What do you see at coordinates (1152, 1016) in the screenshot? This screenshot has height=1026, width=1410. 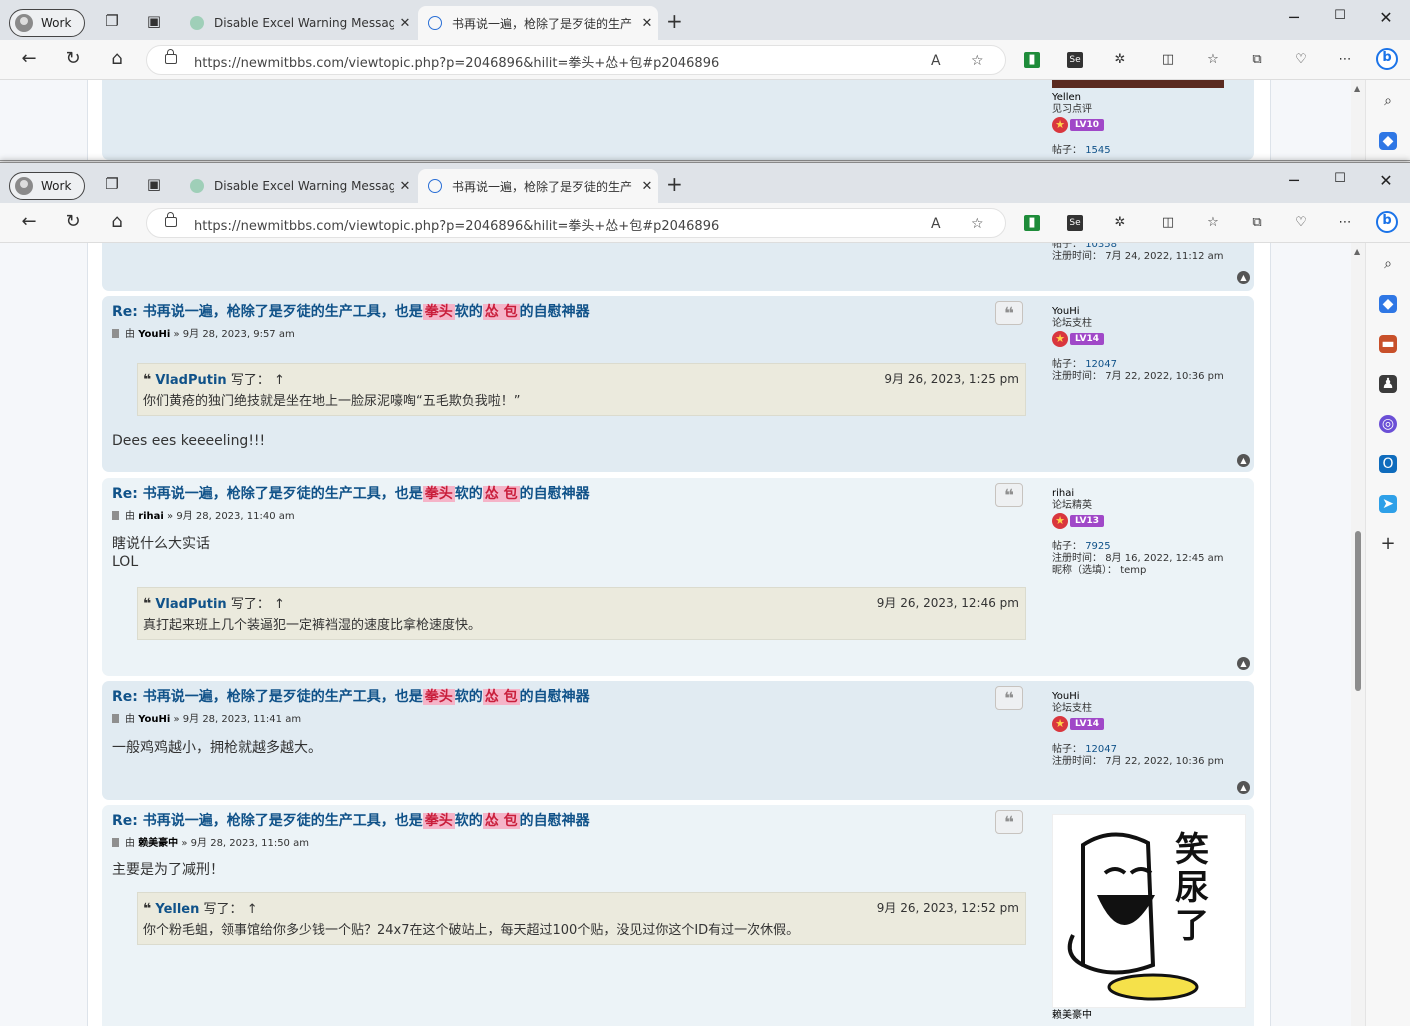 I see `profile-username: 赖美豪中` at bounding box center [1152, 1016].